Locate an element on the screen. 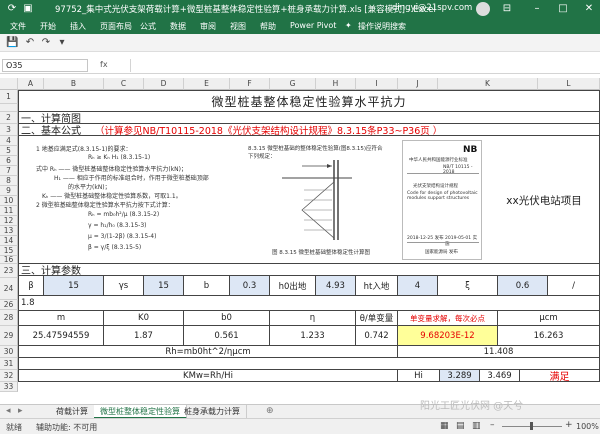  row-header: 28 is located at coordinates (9, 318).